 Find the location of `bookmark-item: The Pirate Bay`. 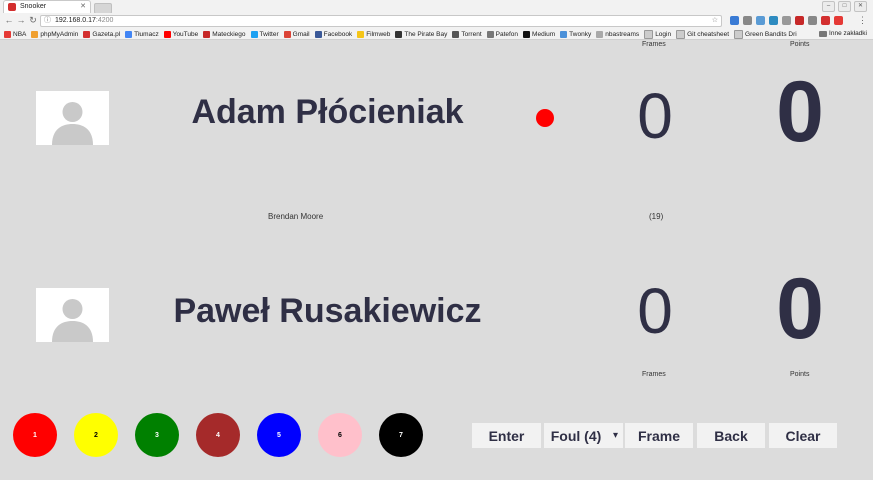

bookmark-item: The Pirate Bay is located at coordinates (421, 34).